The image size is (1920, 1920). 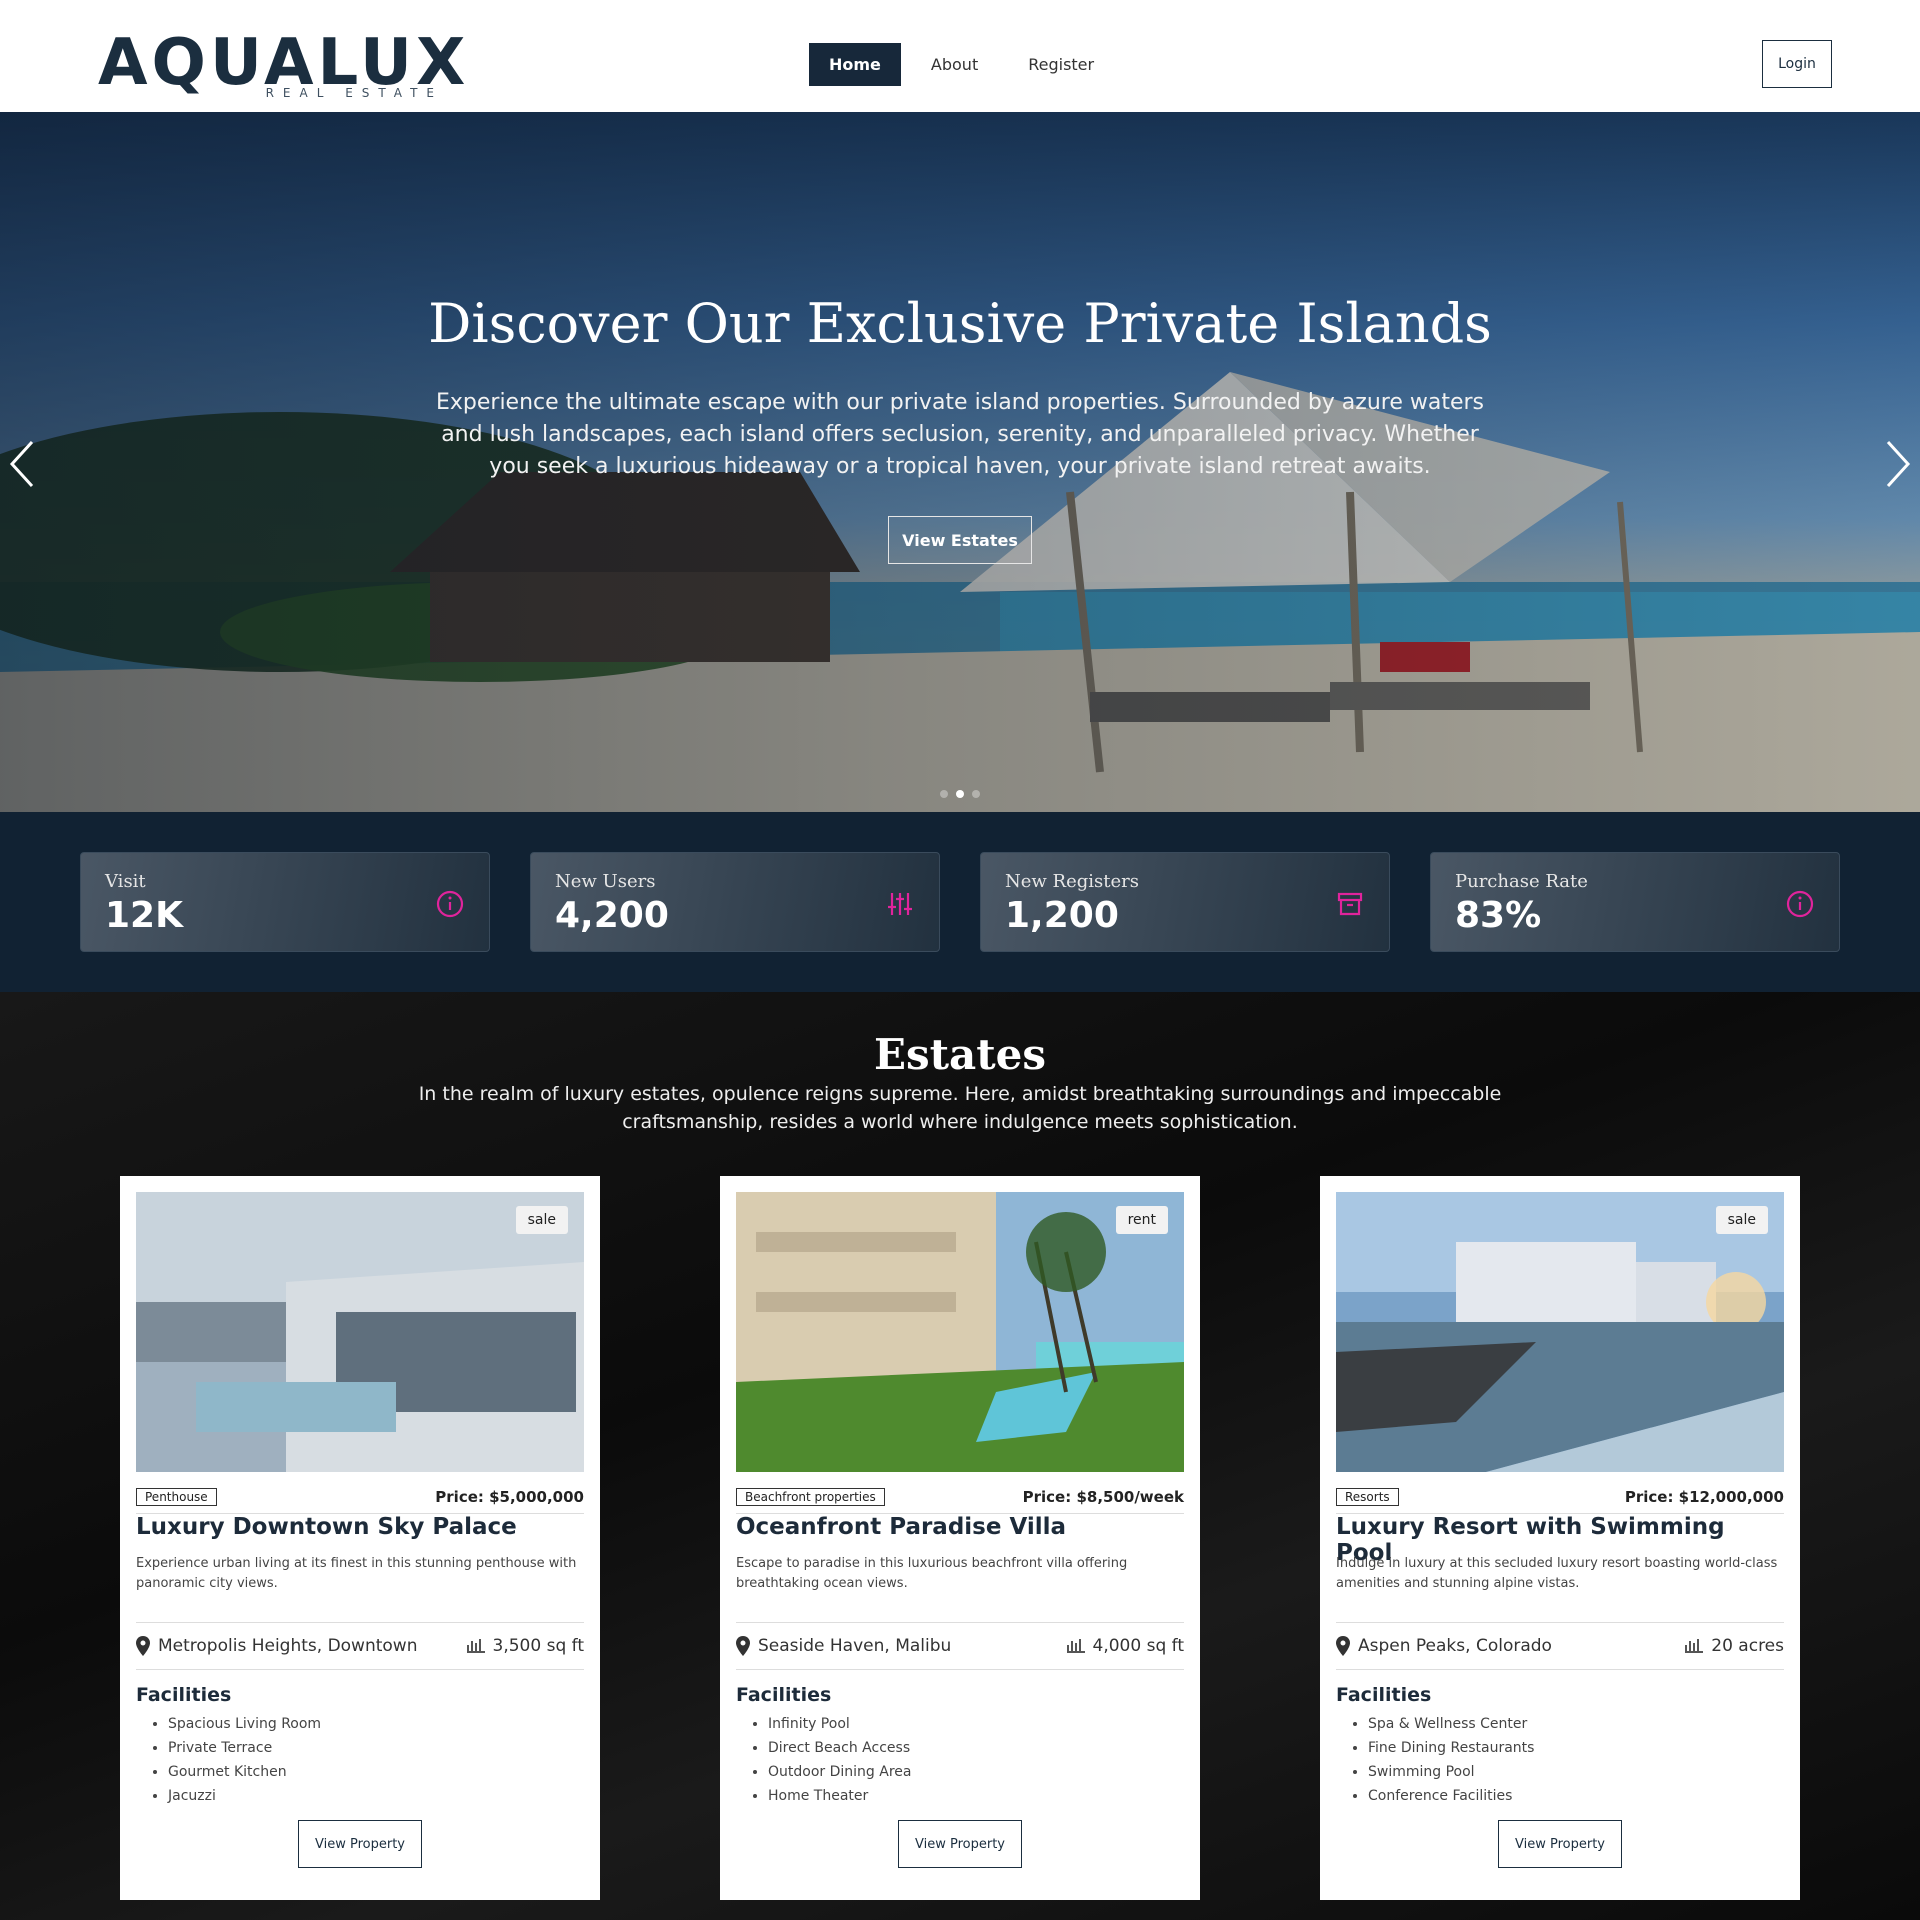 What do you see at coordinates (1185, 902) in the screenshot?
I see `stat-card-new-registers: New Registers 1,200` at bounding box center [1185, 902].